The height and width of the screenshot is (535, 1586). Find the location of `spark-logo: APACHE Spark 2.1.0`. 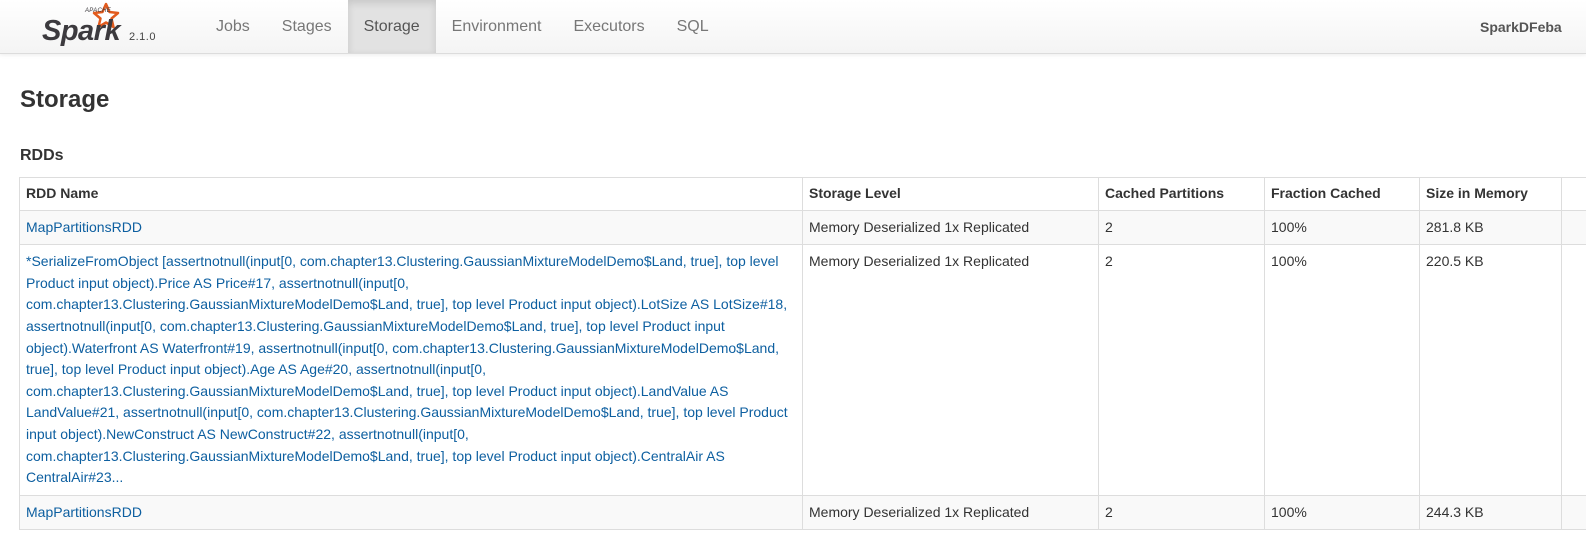

spark-logo: APACHE Spark 2.1.0 is located at coordinates (105, 26).